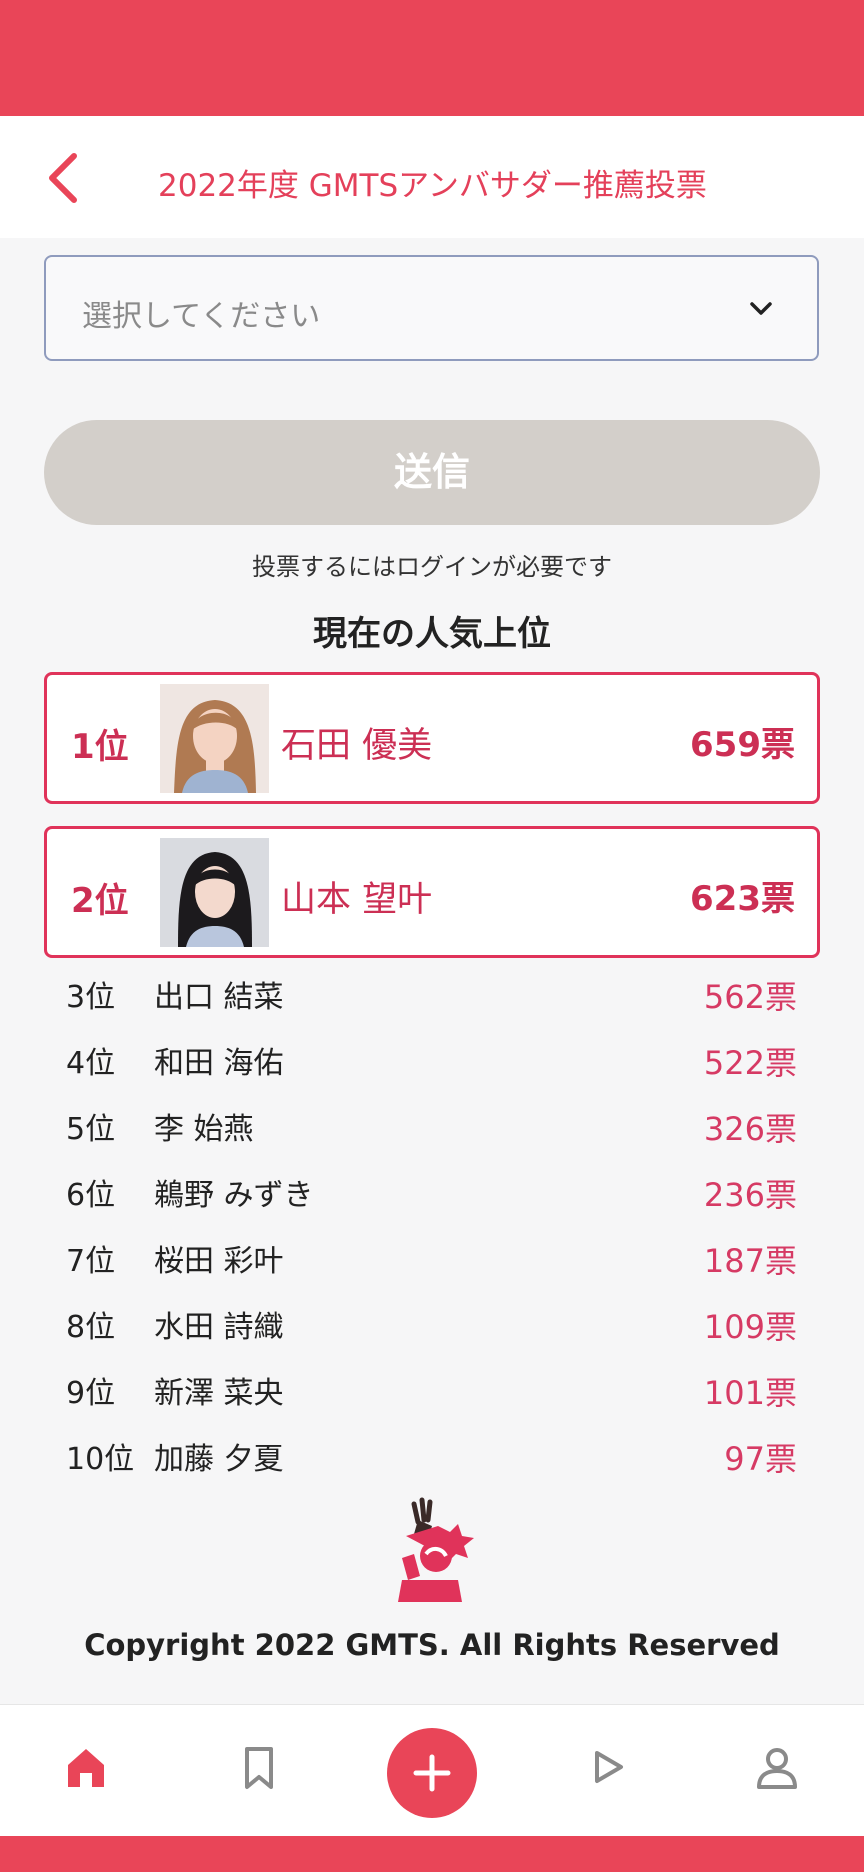 The height and width of the screenshot is (1872, 864). I want to click on candidate-name: 和田 海佑, so click(219, 1063).